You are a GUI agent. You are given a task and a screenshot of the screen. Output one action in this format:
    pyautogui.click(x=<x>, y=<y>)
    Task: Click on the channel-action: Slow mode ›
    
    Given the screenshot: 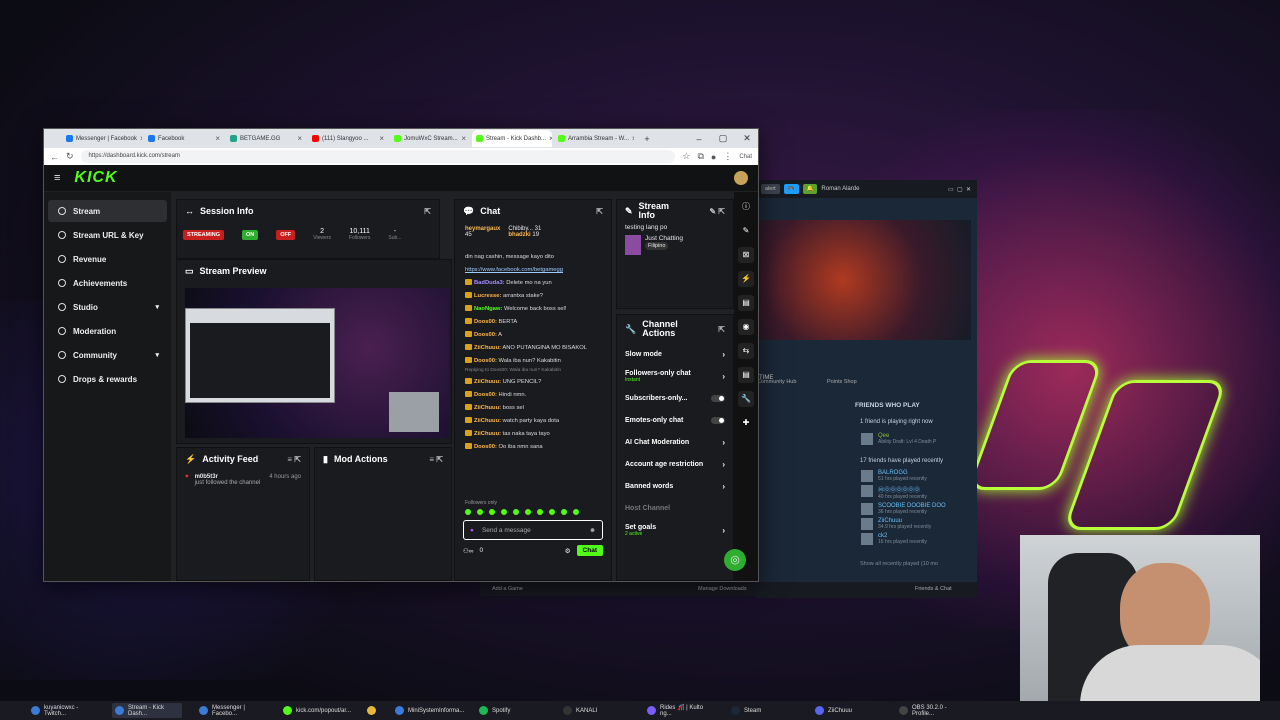 What is the action you would take?
    pyautogui.click(x=675, y=354)
    